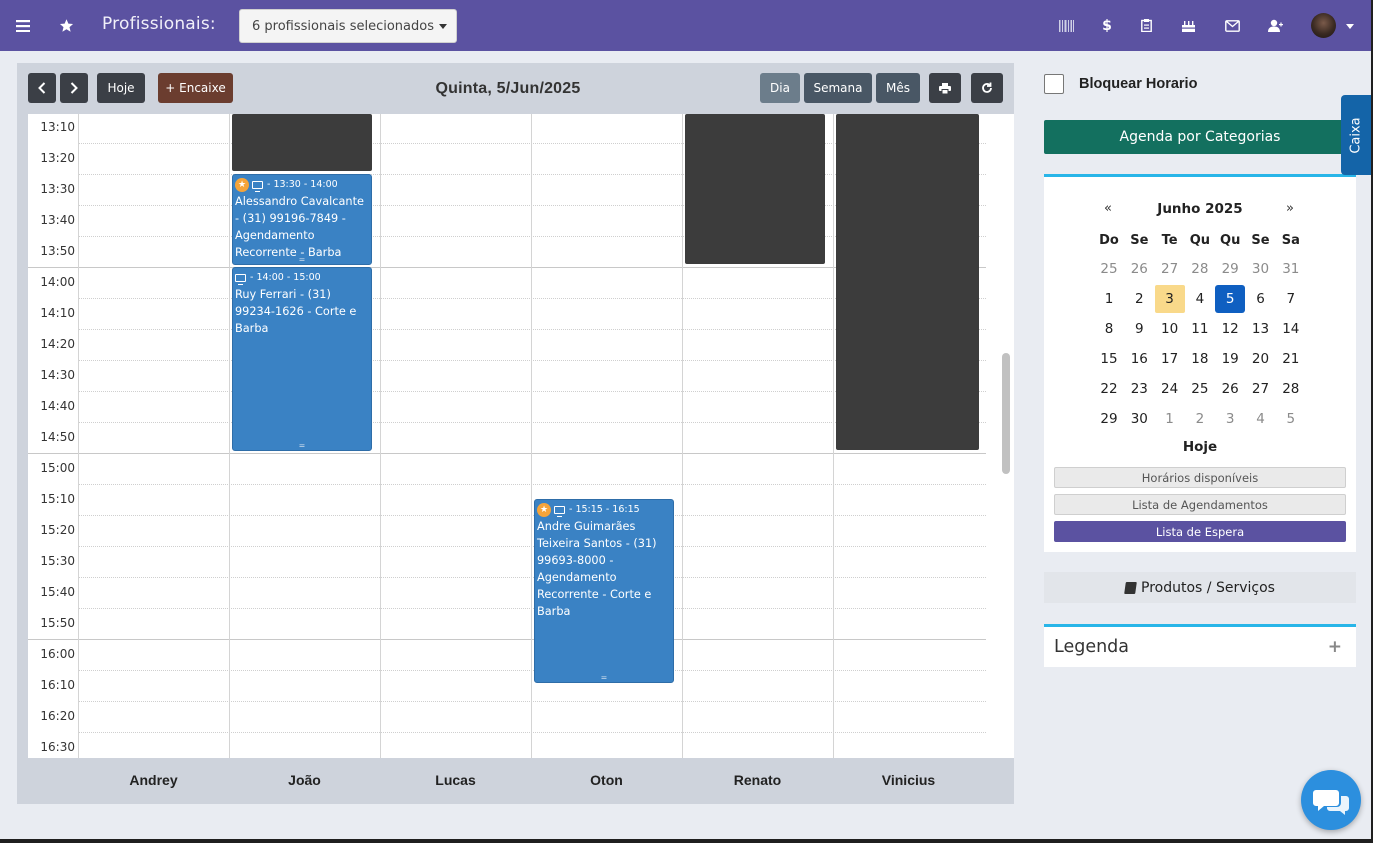  Describe the element at coordinates (348, 26) in the screenshot. I see `professionals-select: 6 profissionais selecionados` at that location.